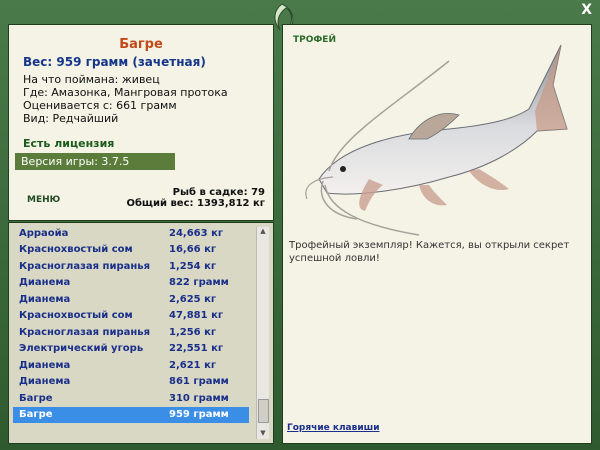  I want to click on fish-weight-cell: 1,256 кг, so click(193, 332).